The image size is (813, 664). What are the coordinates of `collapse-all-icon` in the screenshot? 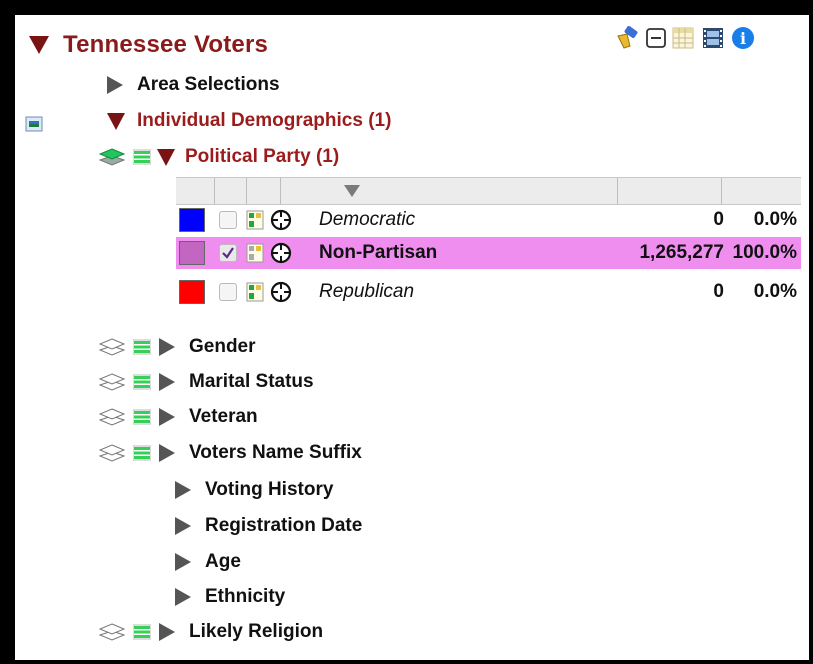 It's located at (656, 38).